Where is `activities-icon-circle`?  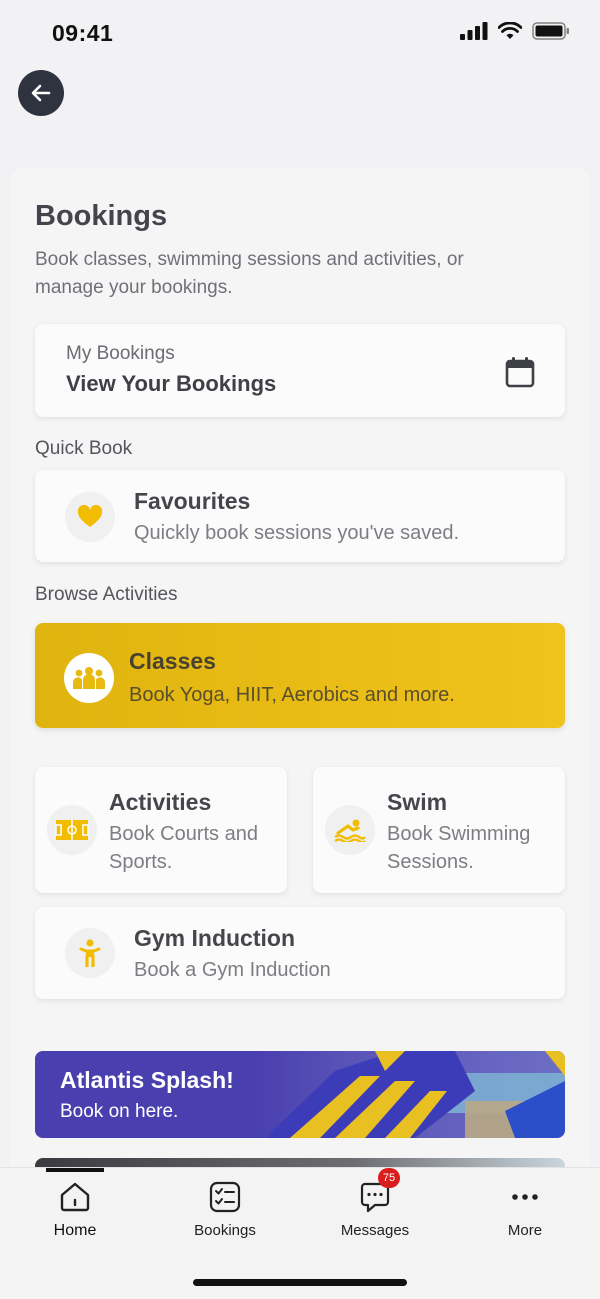
activities-icon-circle is located at coordinates (72, 830).